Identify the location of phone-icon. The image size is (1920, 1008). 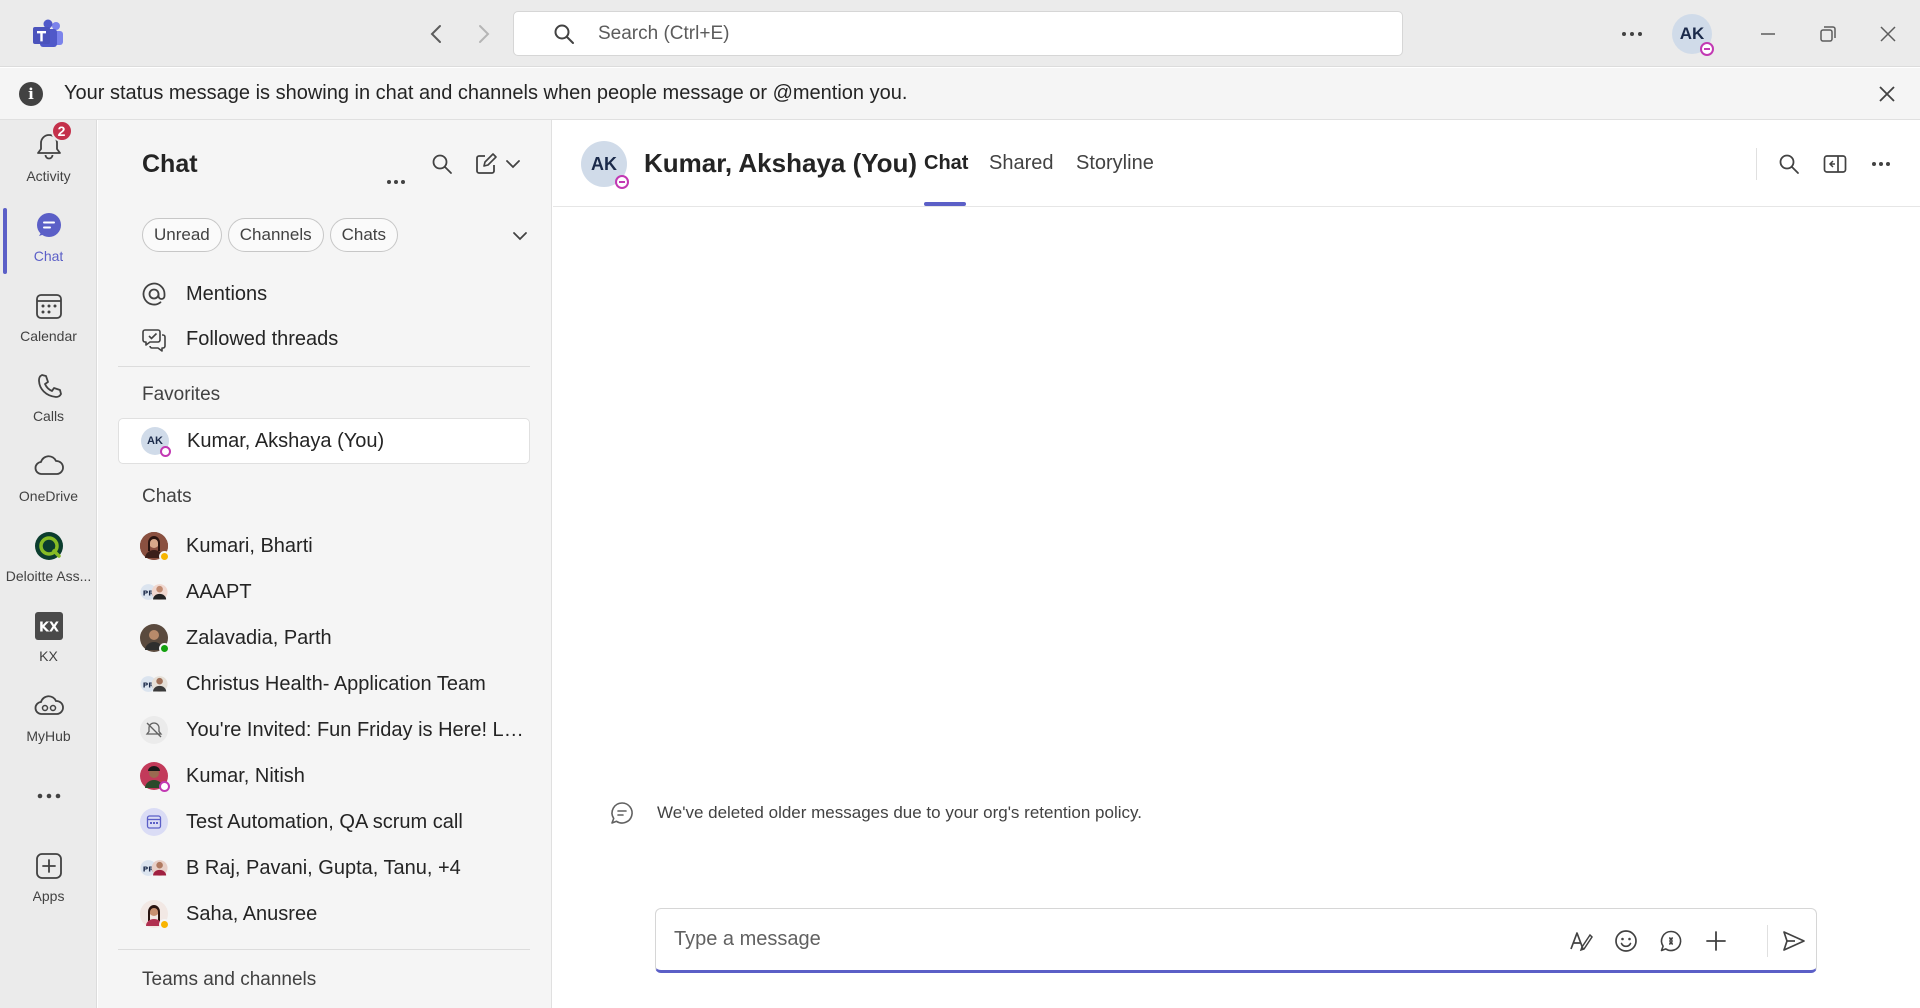
(49, 386).